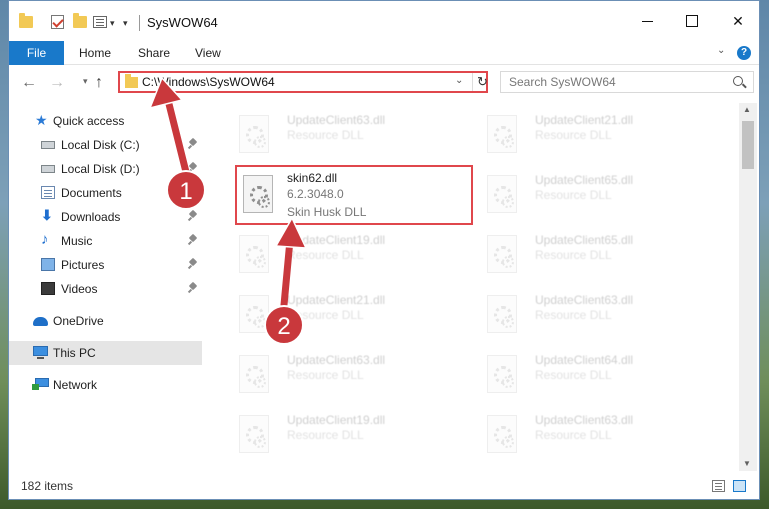  I want to click on sidebar-item-onedrive: OneDrive, so click(105, 321).